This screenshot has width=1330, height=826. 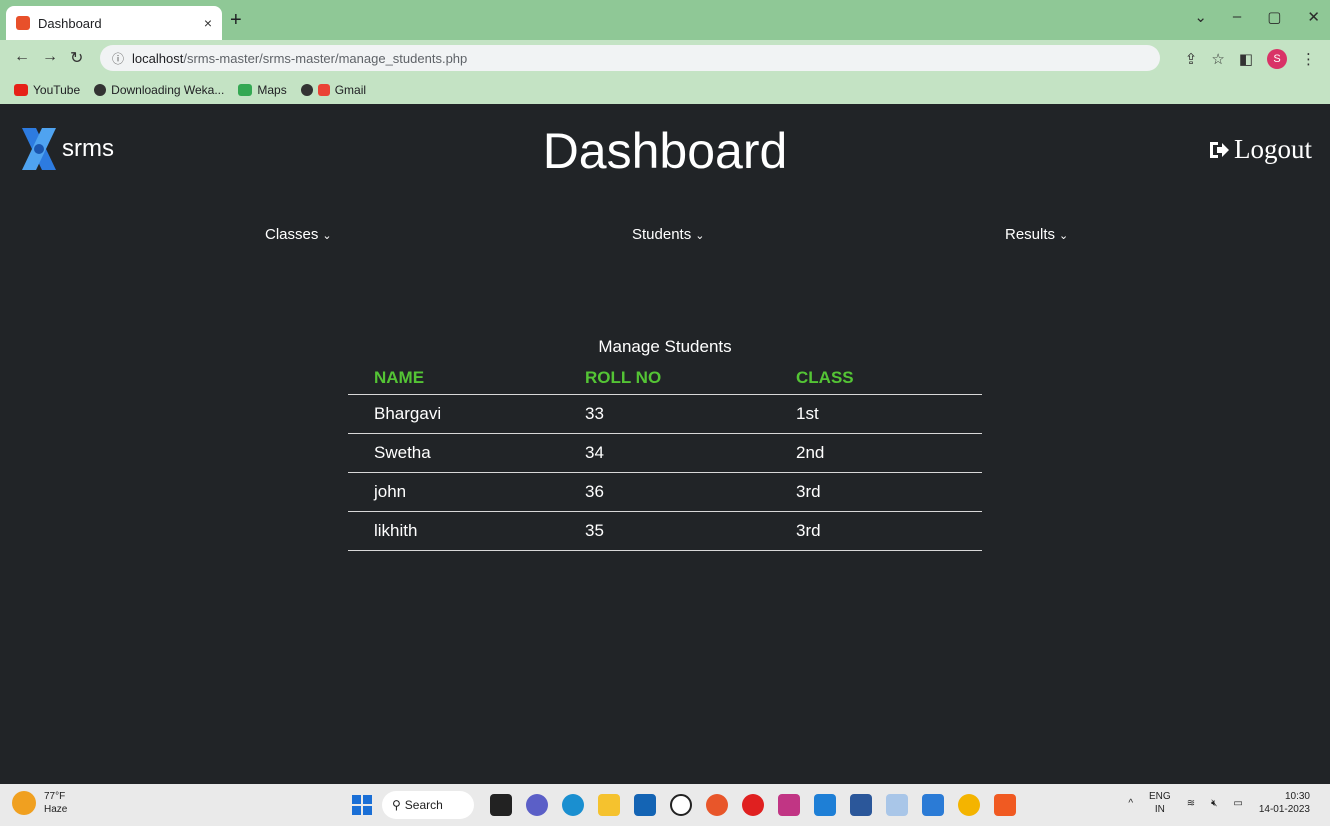 What do you see at coordinates (537, 805) in the screenshot?
I see `teams-chat-icon` at bounding box center [537, 805].